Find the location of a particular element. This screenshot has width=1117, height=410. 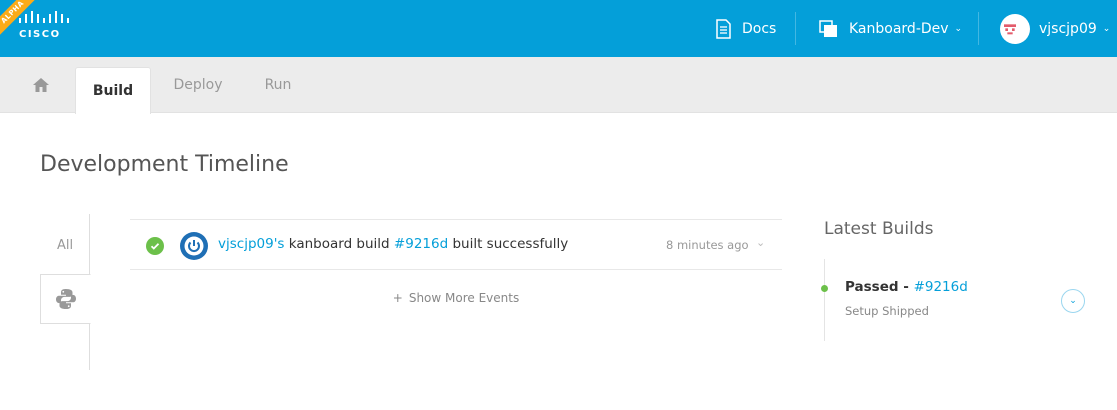

filter-python is located at coordinates (65, 299).